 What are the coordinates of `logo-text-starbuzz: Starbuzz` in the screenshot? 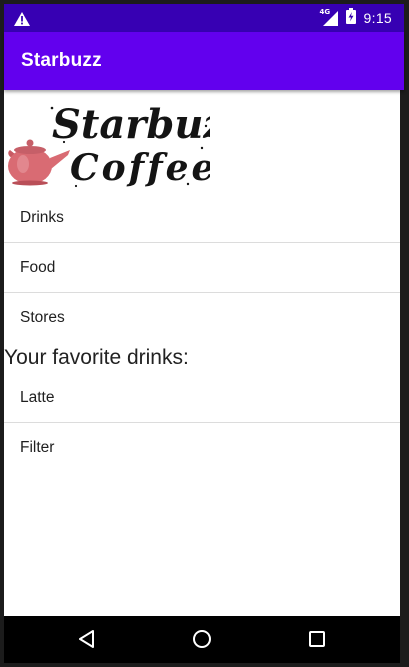 It's located at (131, 124).